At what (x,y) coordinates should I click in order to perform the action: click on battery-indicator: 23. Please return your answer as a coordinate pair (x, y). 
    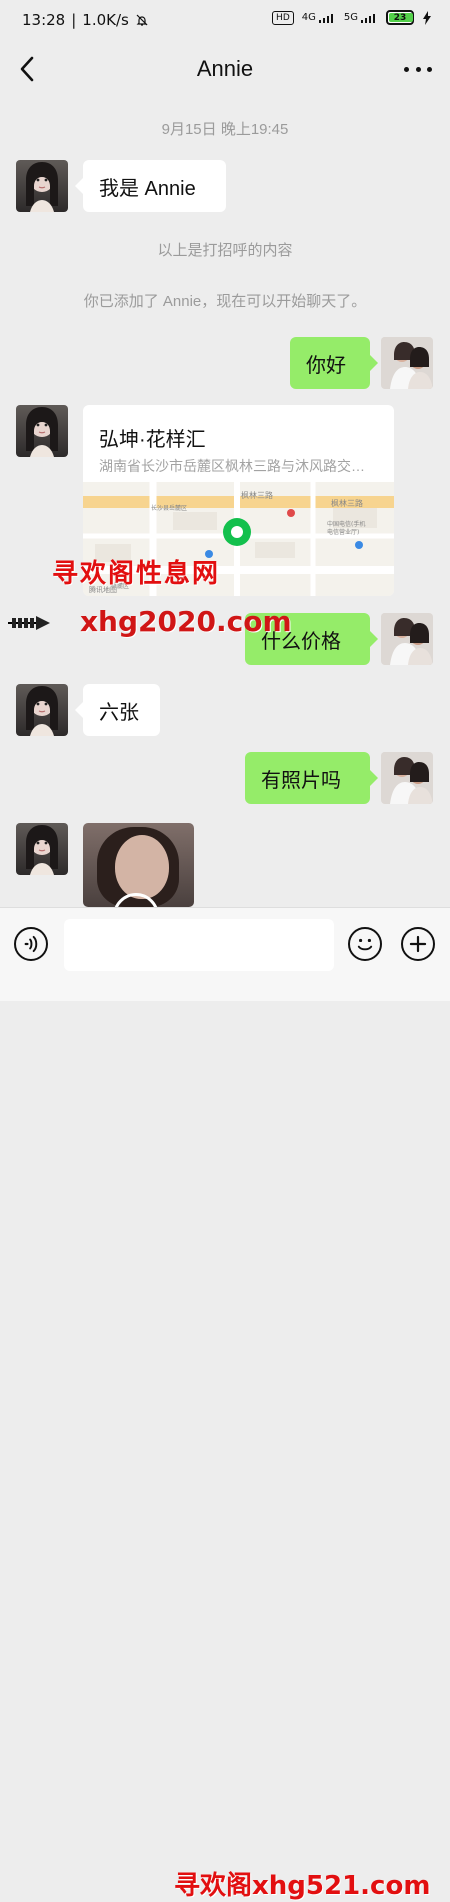
    Looking at the image, I should click on (400, 17).